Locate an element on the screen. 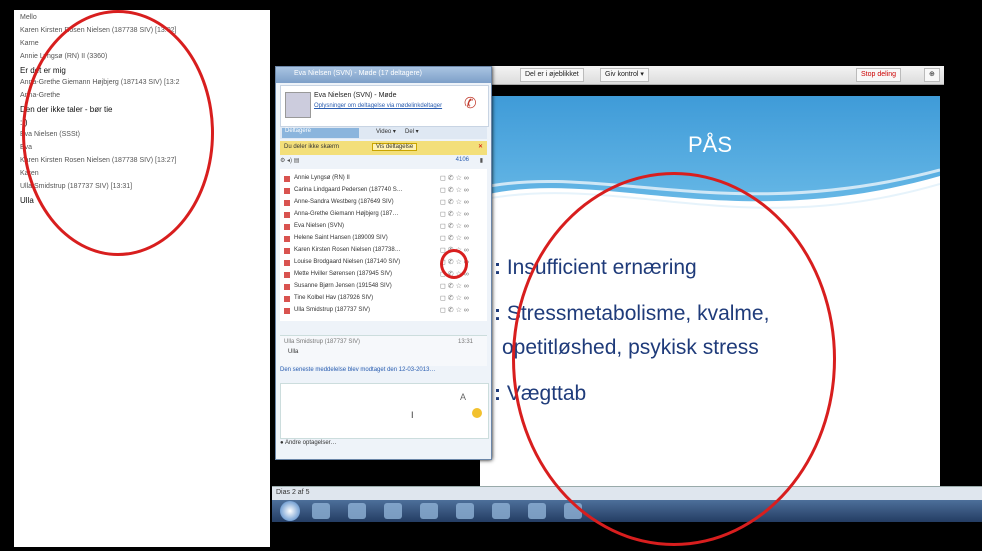 Image resolution: width=982 pixels, height=551 pixels. lync-titlebar: Eva Nielsen (SVN) - Møde (17 deltagere) is located at coordinates (383, 75).